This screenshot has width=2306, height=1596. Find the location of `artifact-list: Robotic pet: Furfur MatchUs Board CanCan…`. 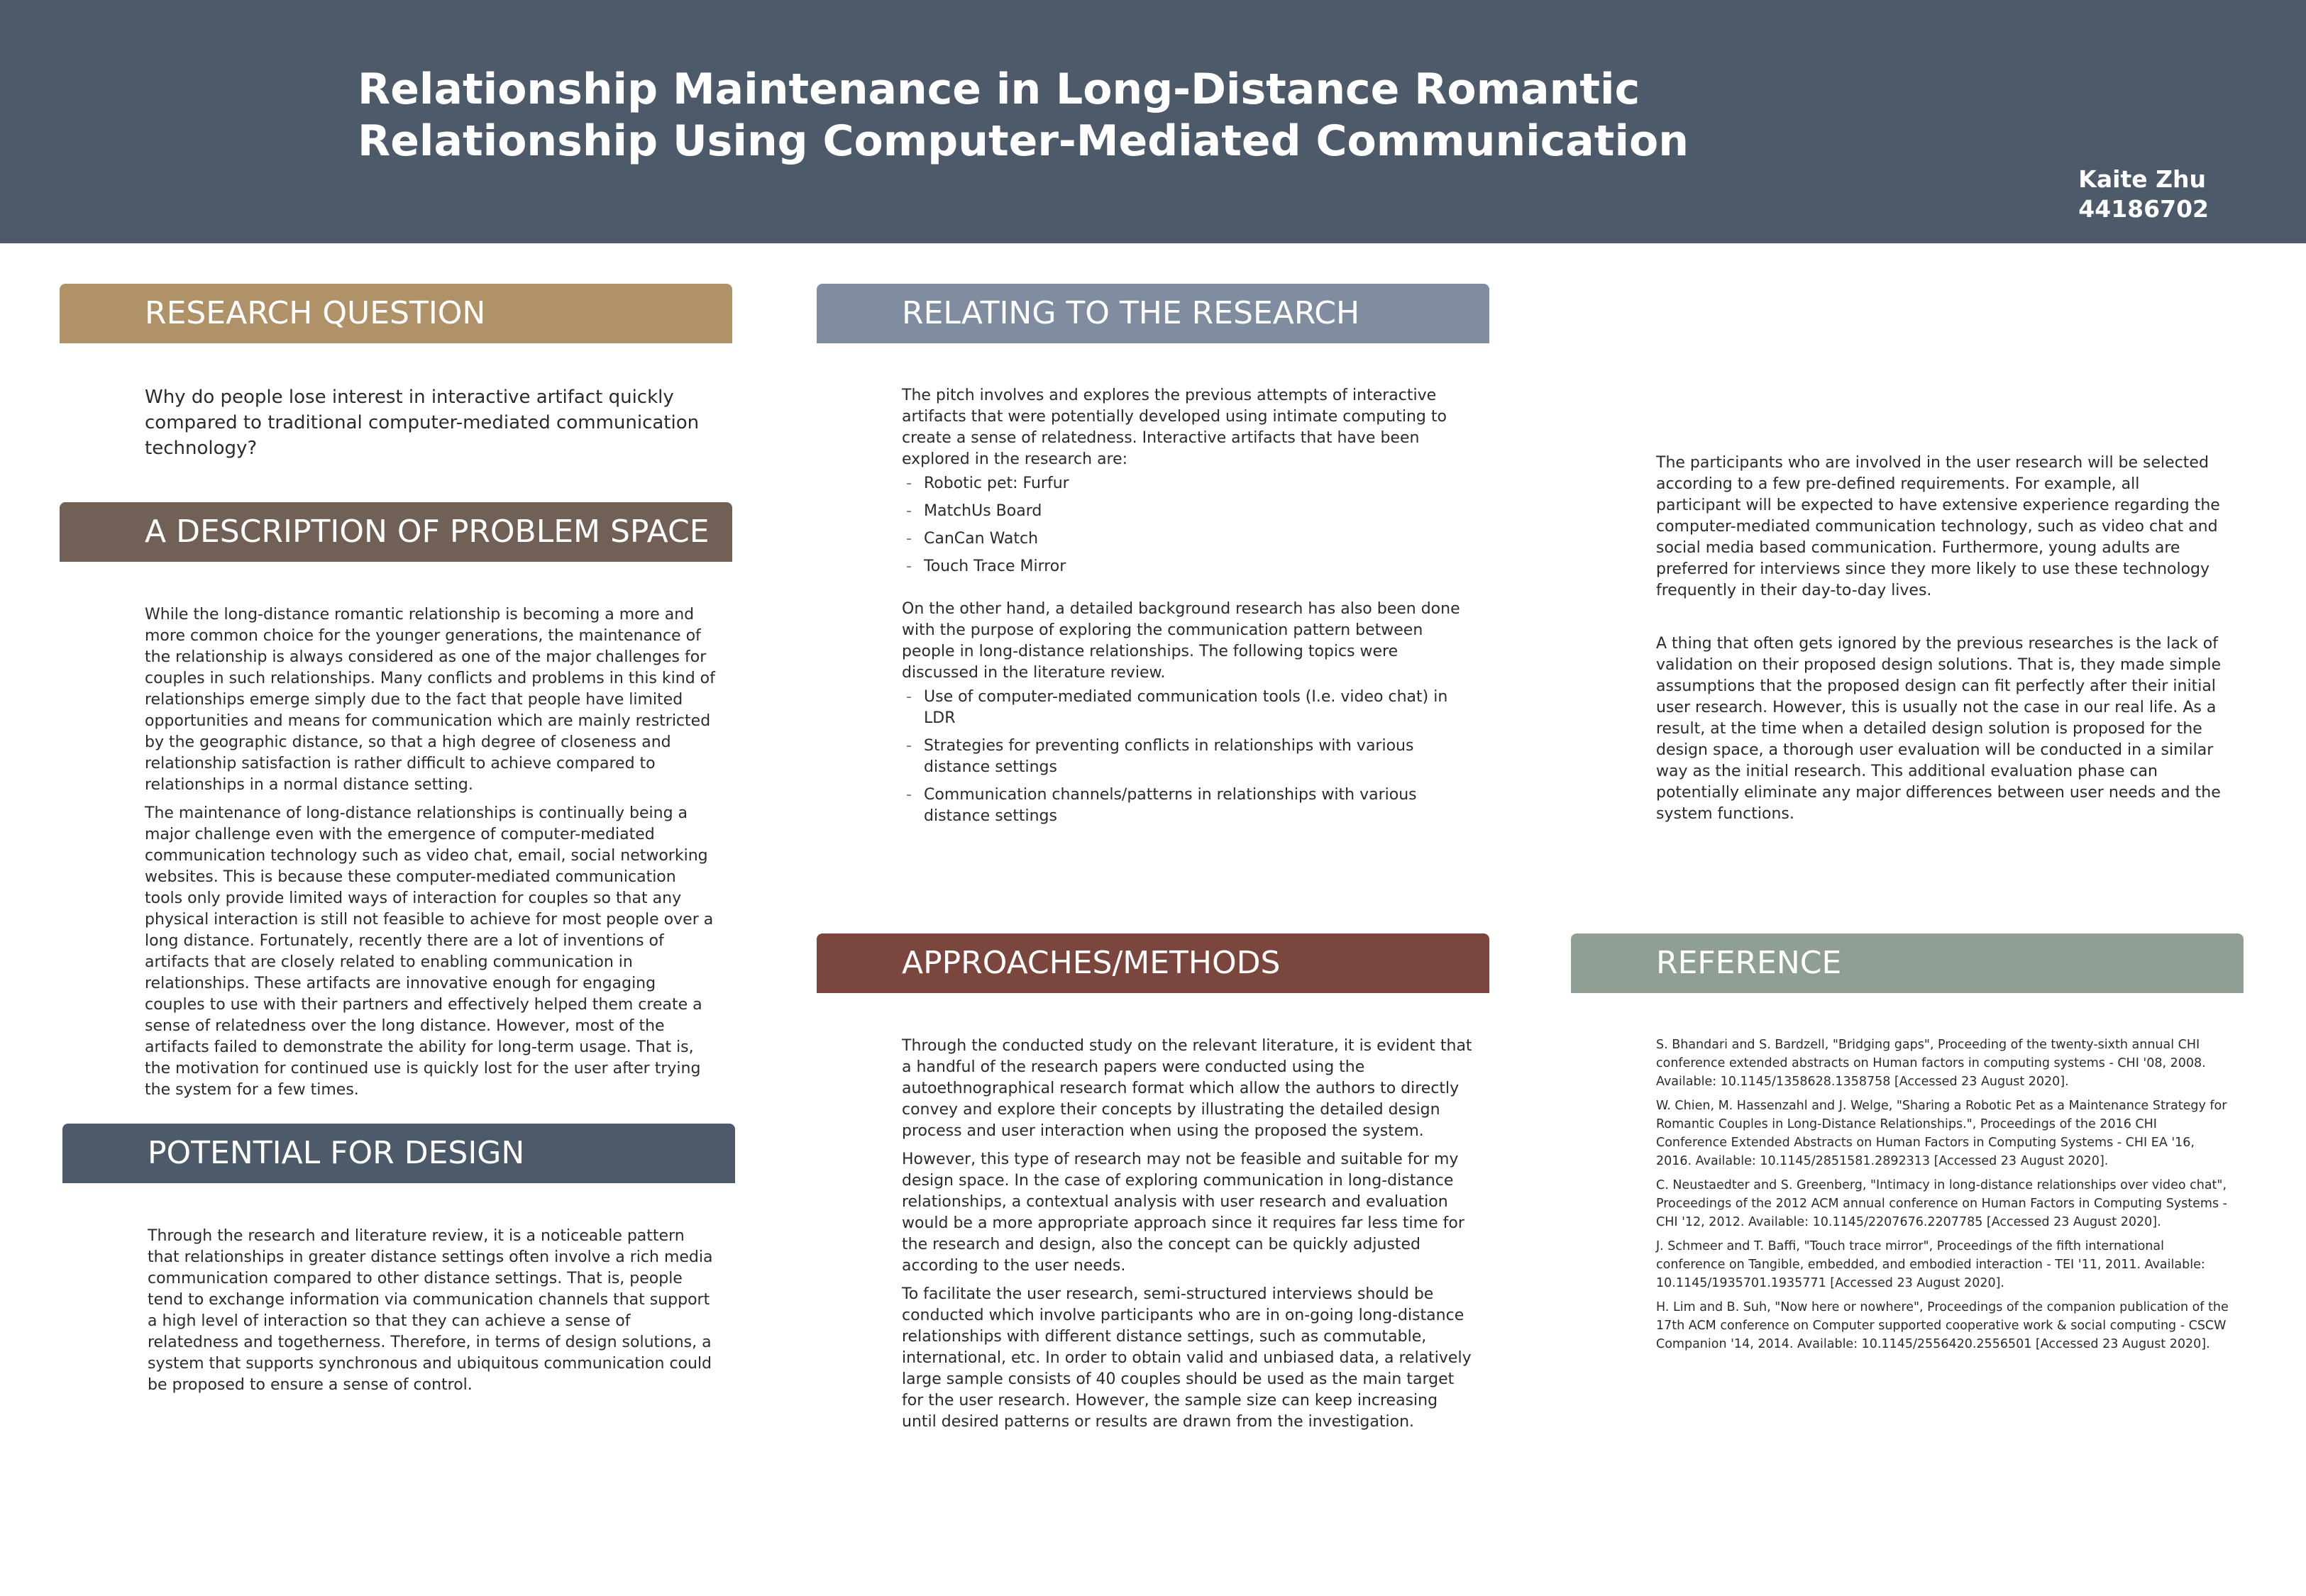

artifact-list: Robotic pet: Furfur MatchUs Board CanCan… is located at coordinates (1189, 525).